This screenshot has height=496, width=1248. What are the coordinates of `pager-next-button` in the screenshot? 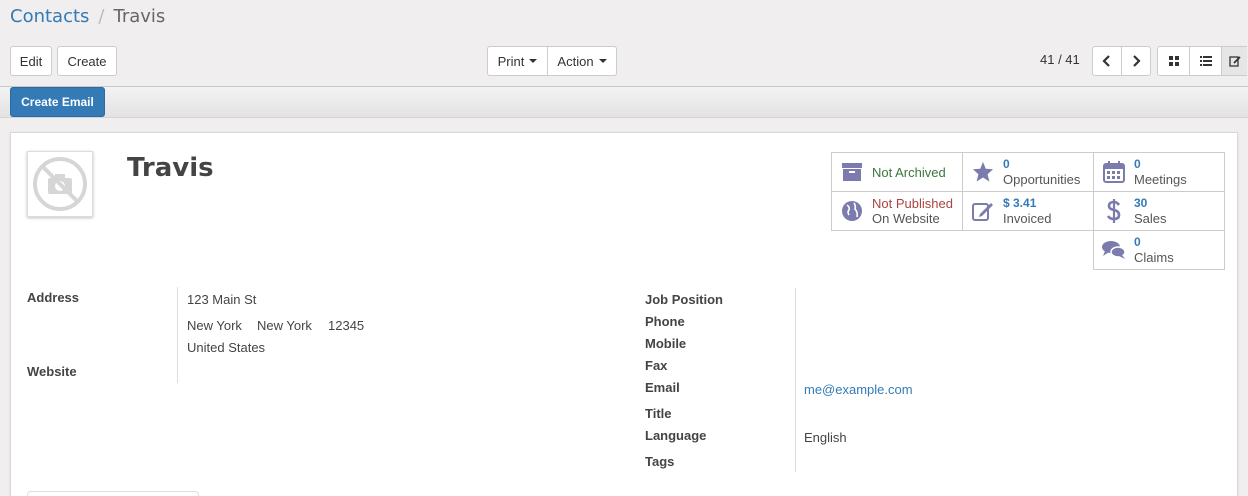 It's located at (1136, 61).